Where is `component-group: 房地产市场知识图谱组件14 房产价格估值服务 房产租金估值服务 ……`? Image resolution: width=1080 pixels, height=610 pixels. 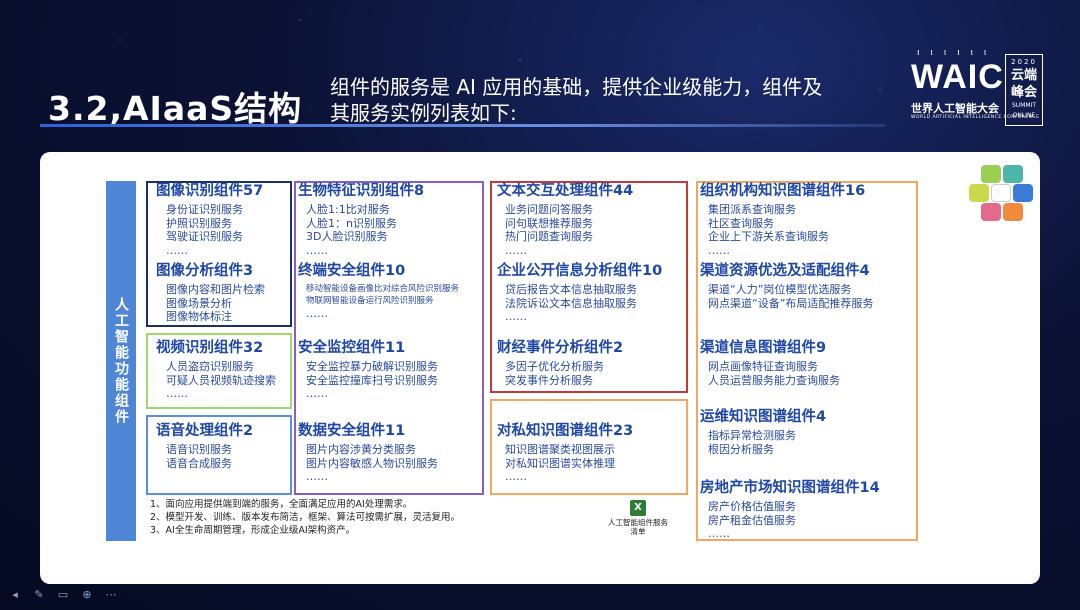
component-group: 房地产市场知识图谱组件14 房产价格估值服务 房产租金估值服务 …… is located at coordinates (790, 510).